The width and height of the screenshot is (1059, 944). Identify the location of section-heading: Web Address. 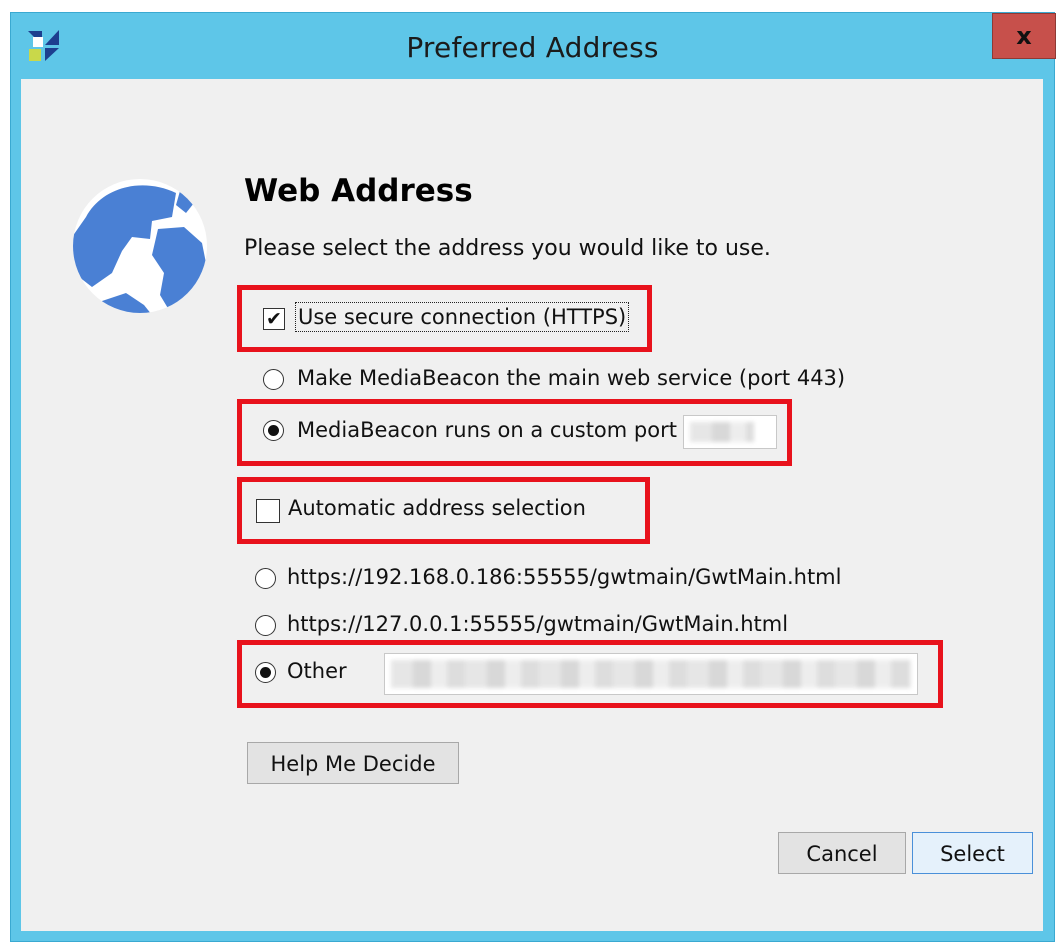
(358, 191).